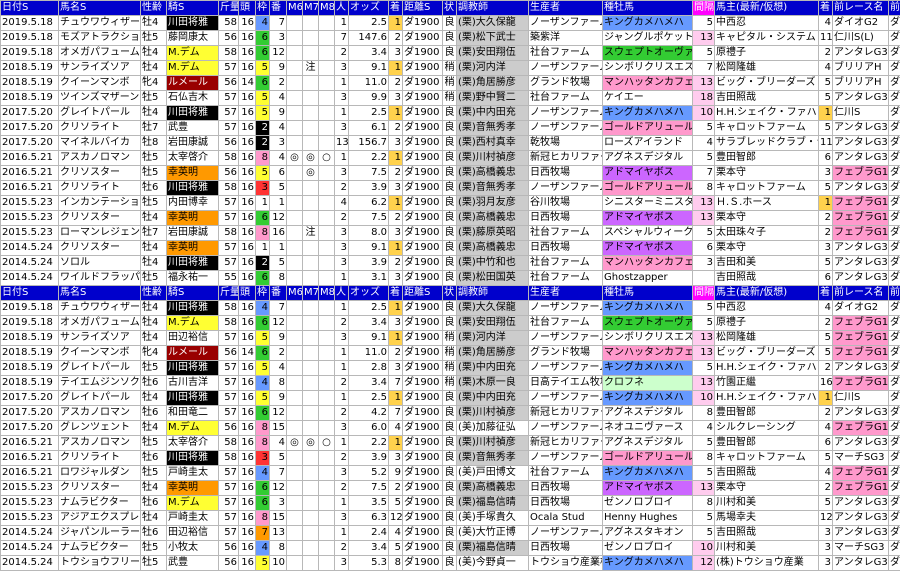 This screenshot has width=900, height=571. Describe the element at coordinates (396, 8) in the screenshot. I see `header-finish: 着` at that location.